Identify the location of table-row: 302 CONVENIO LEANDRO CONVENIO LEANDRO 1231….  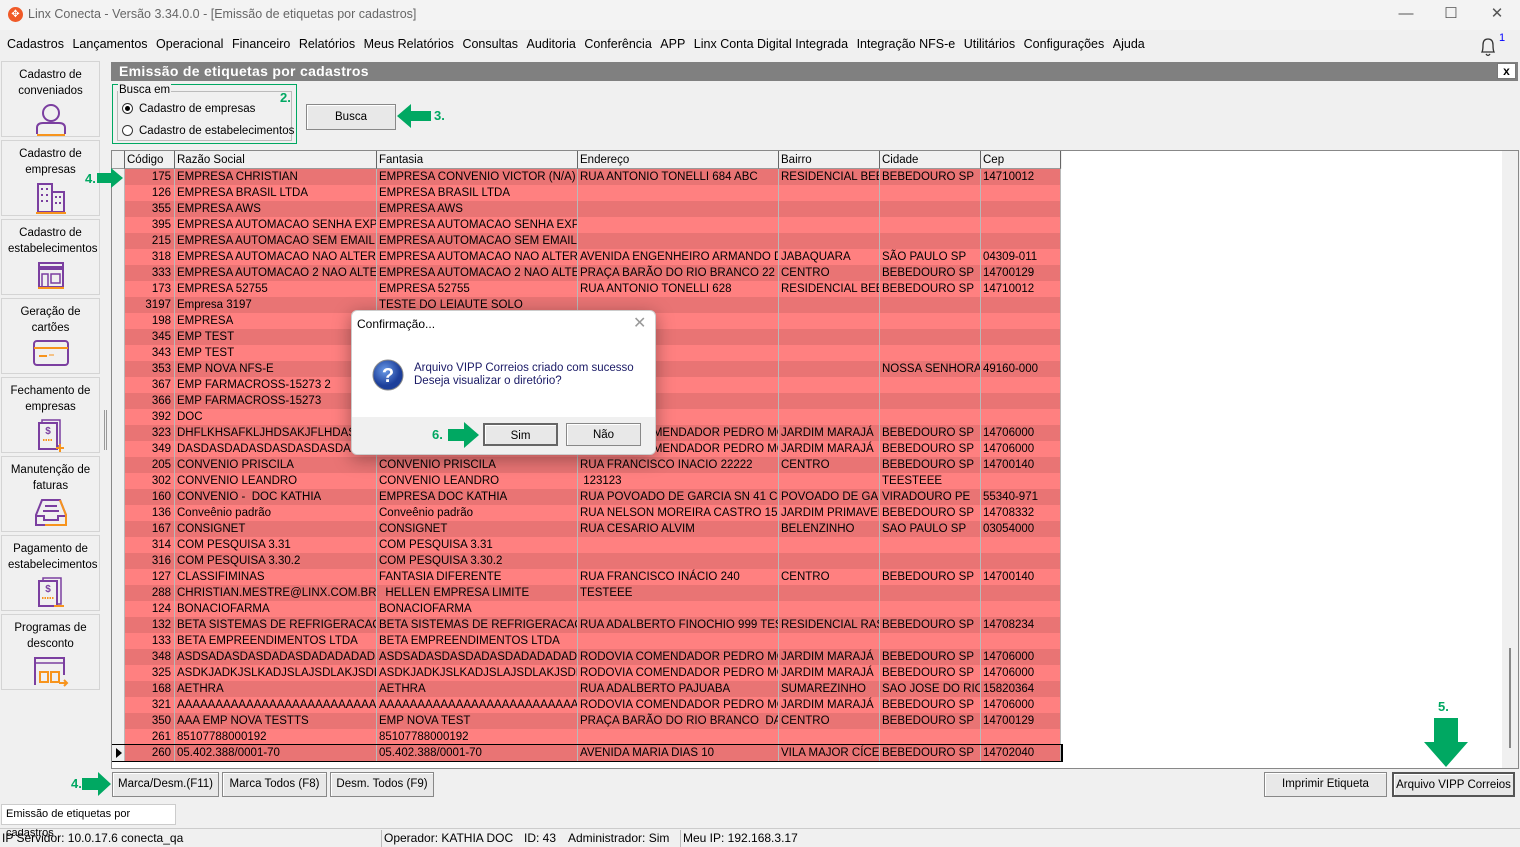
(587, 481).